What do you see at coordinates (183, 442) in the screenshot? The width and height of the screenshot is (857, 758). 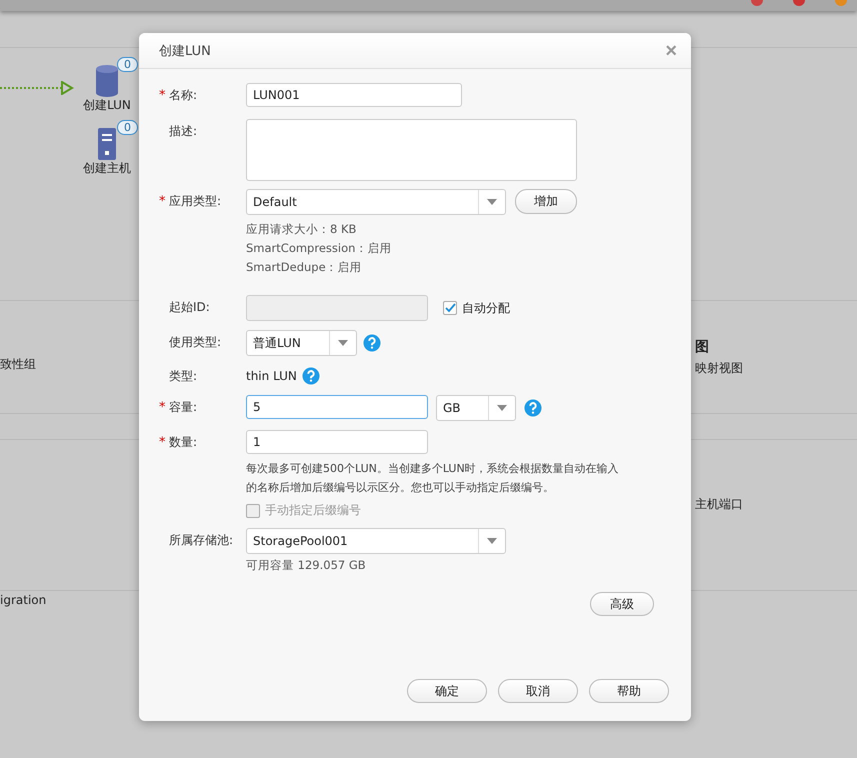 I see `field-label: 数量:` at bounding box center [183, 442].